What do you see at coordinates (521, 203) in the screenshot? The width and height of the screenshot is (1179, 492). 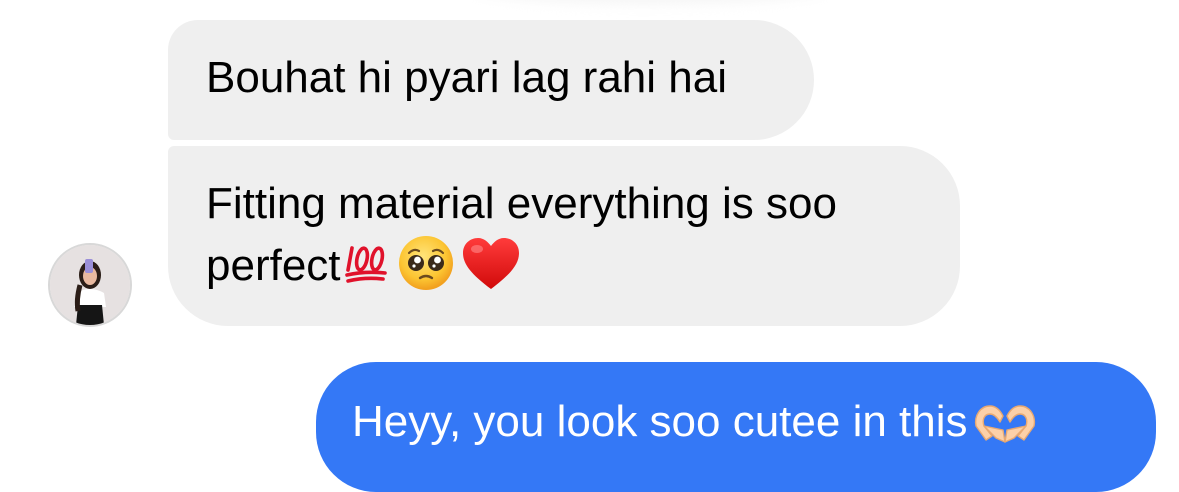 I see `message-text: Fitting material everything is soo` at bounding box center [521, 203].